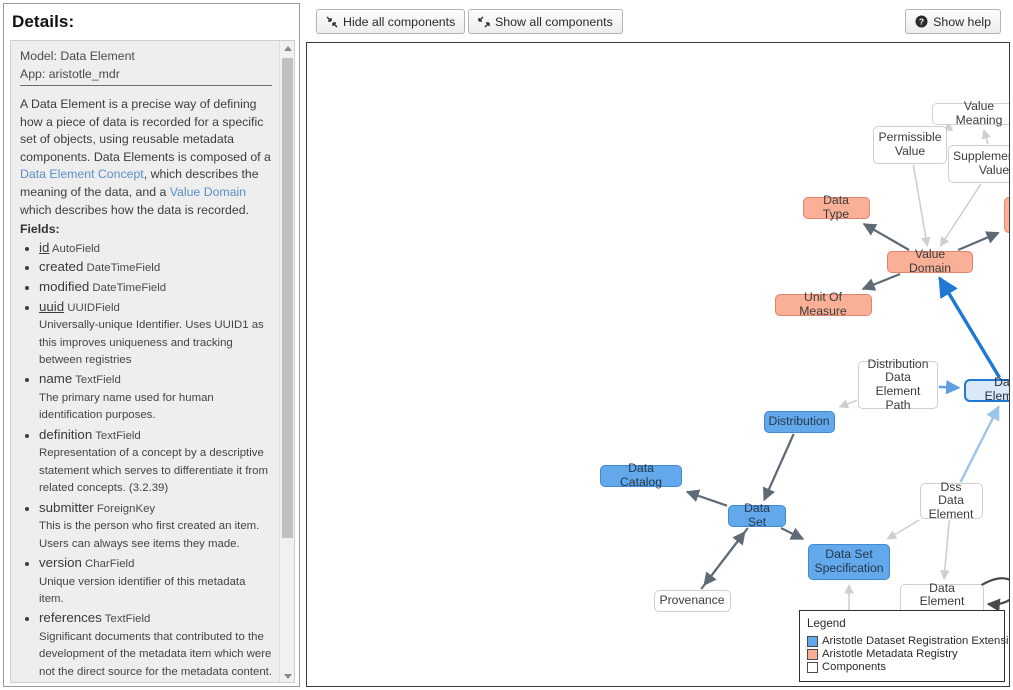 This screenshot has height=690, width=1013. Describe the element at coordinates (812, 667) in the screenshot. I see `legend-swatch` at that location.